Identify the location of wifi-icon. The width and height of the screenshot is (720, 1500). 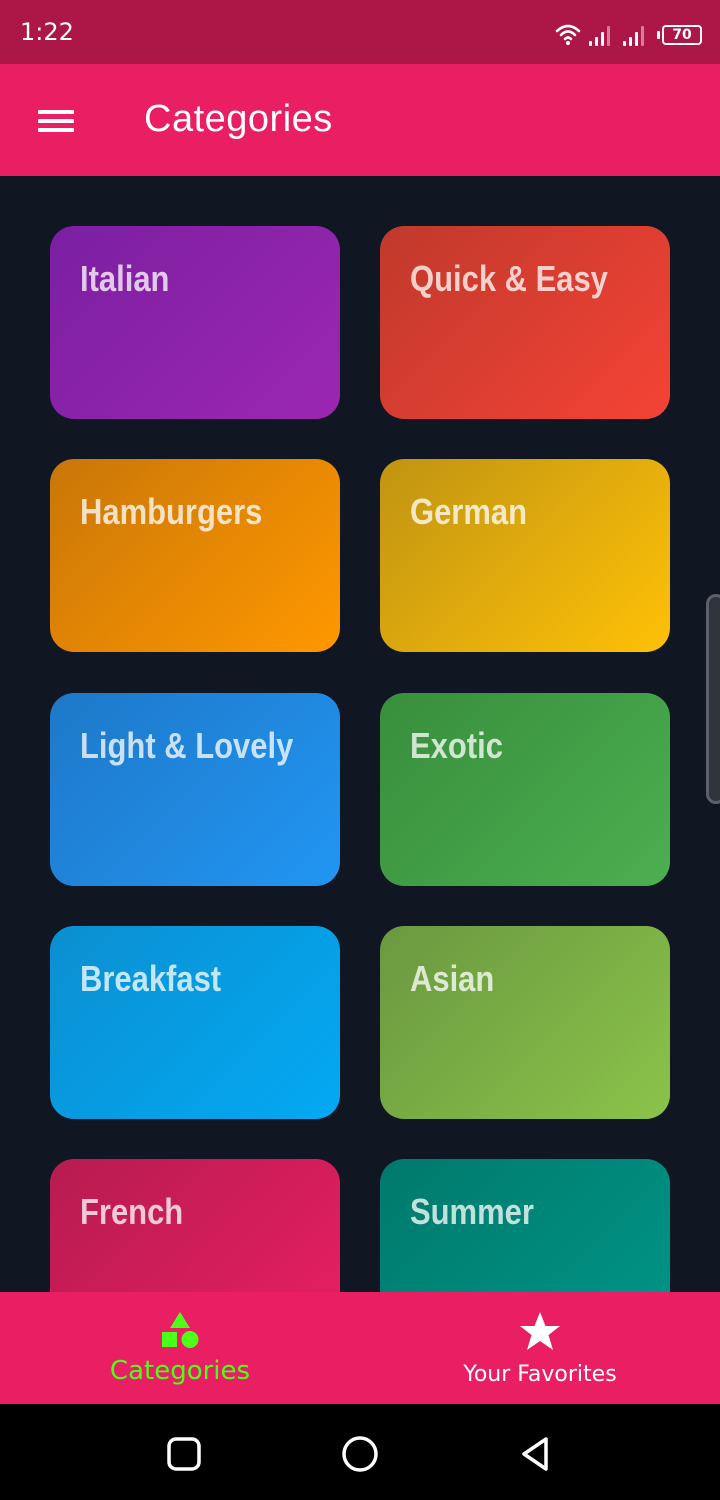
(568, 34).